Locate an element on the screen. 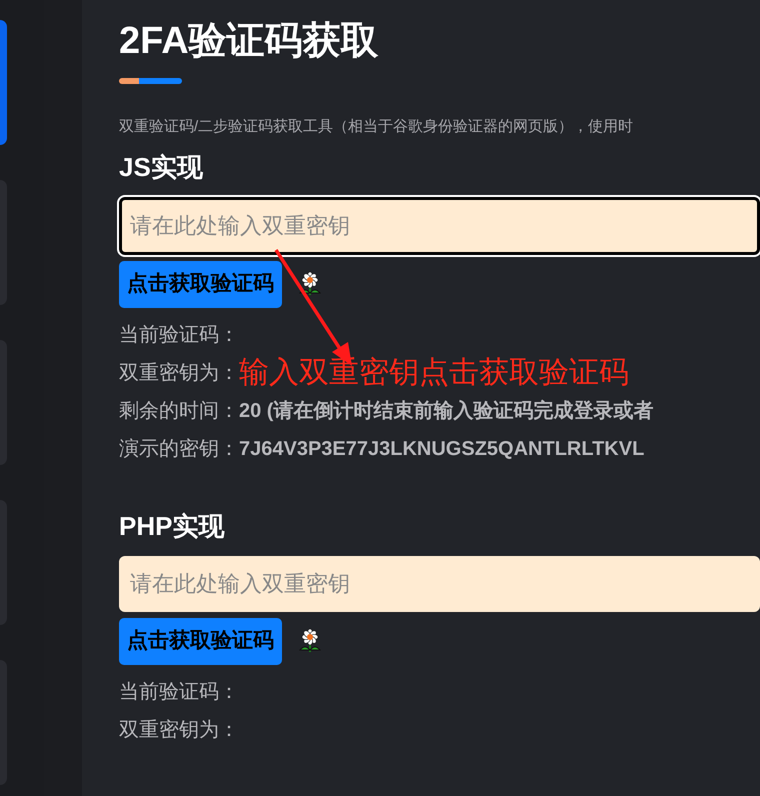  page-title: 2FA验证码获取 is located at coordinates (249, 41).